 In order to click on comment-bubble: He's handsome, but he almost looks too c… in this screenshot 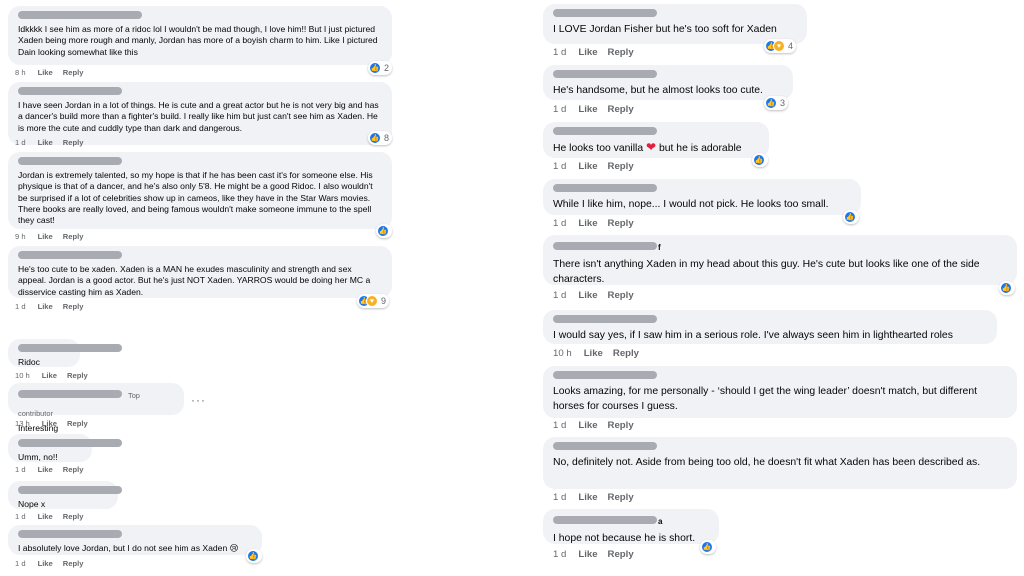, I will do `click(668, 82)`.